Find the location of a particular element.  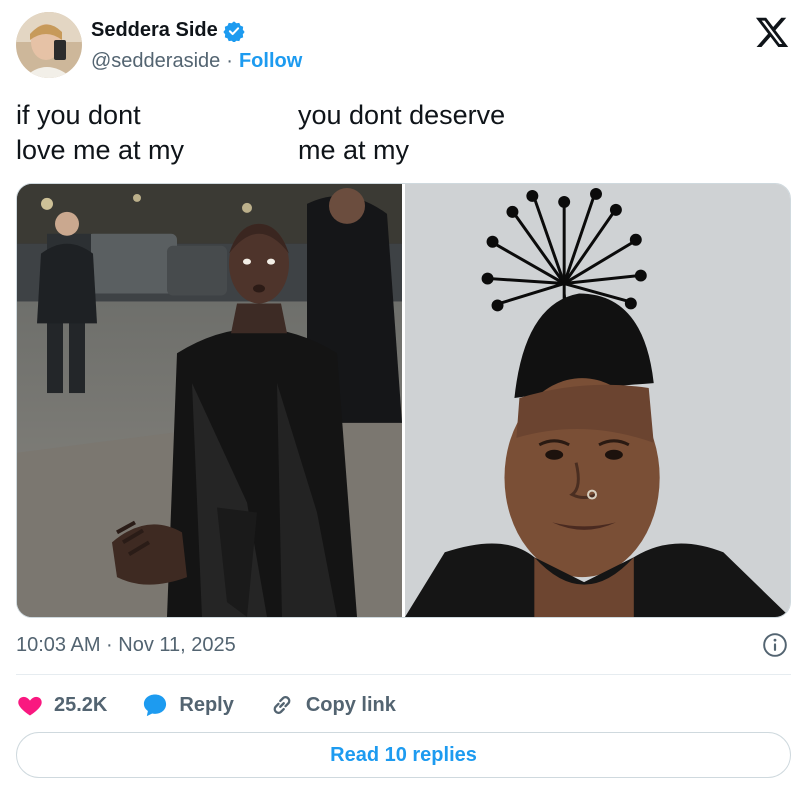

copy-link-button: Copy link is located at coordinates (332, 705).